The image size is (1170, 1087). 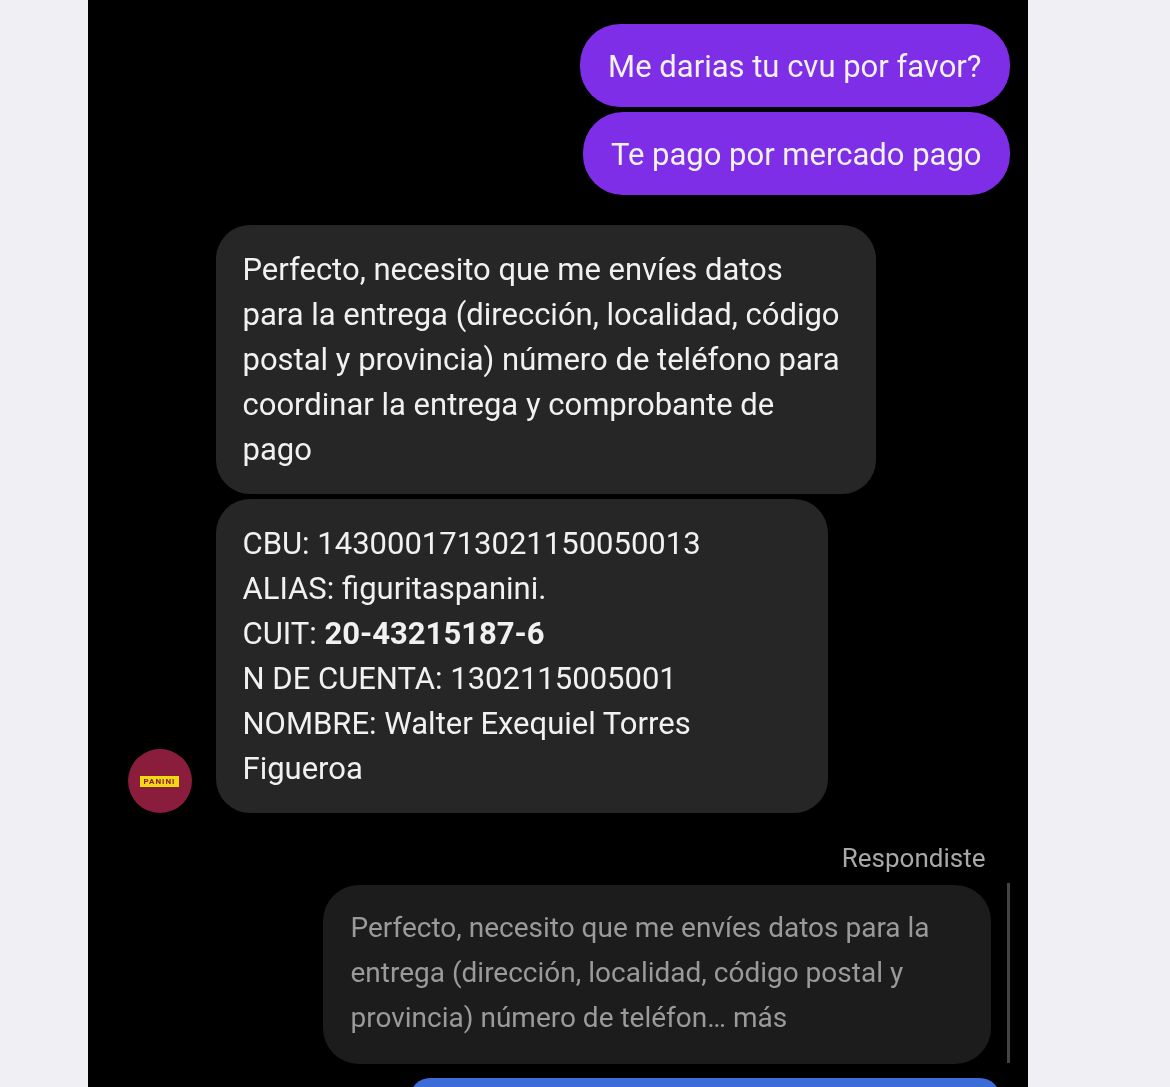 What do you see at coordinates (913, 858) in the screenshot?
I see `reply-caption: Respondiste` at bounding box center [913, 858].